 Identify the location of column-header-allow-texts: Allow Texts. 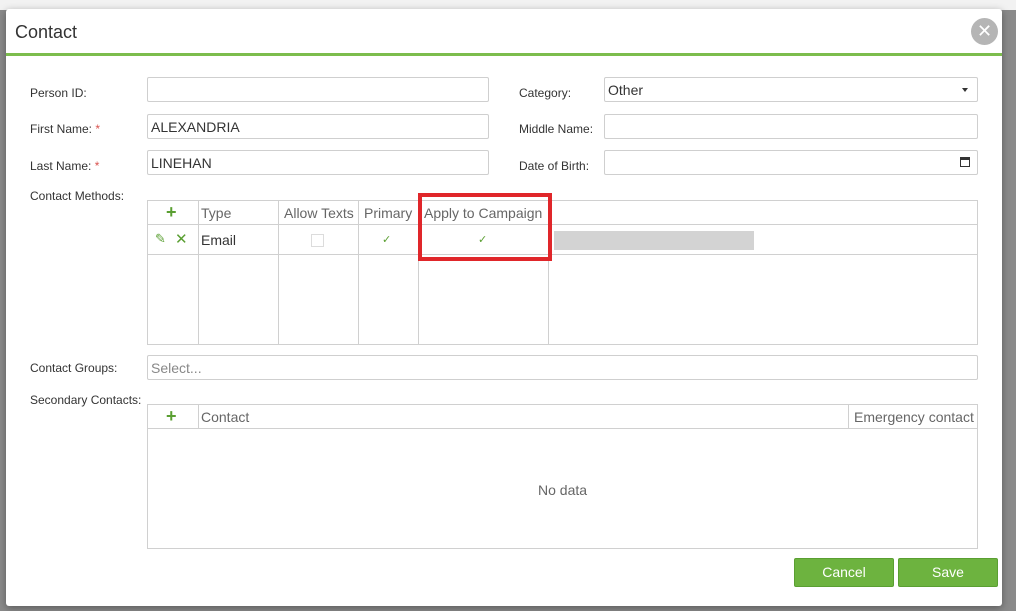
(319, 213).